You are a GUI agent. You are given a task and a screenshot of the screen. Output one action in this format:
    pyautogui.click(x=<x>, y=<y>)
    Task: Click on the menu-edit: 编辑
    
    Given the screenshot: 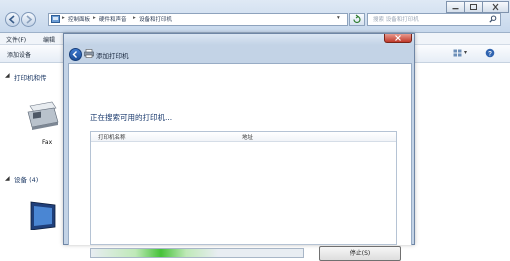 What is the action you would take?
    pyautogui.click(x=49, y=39)
    